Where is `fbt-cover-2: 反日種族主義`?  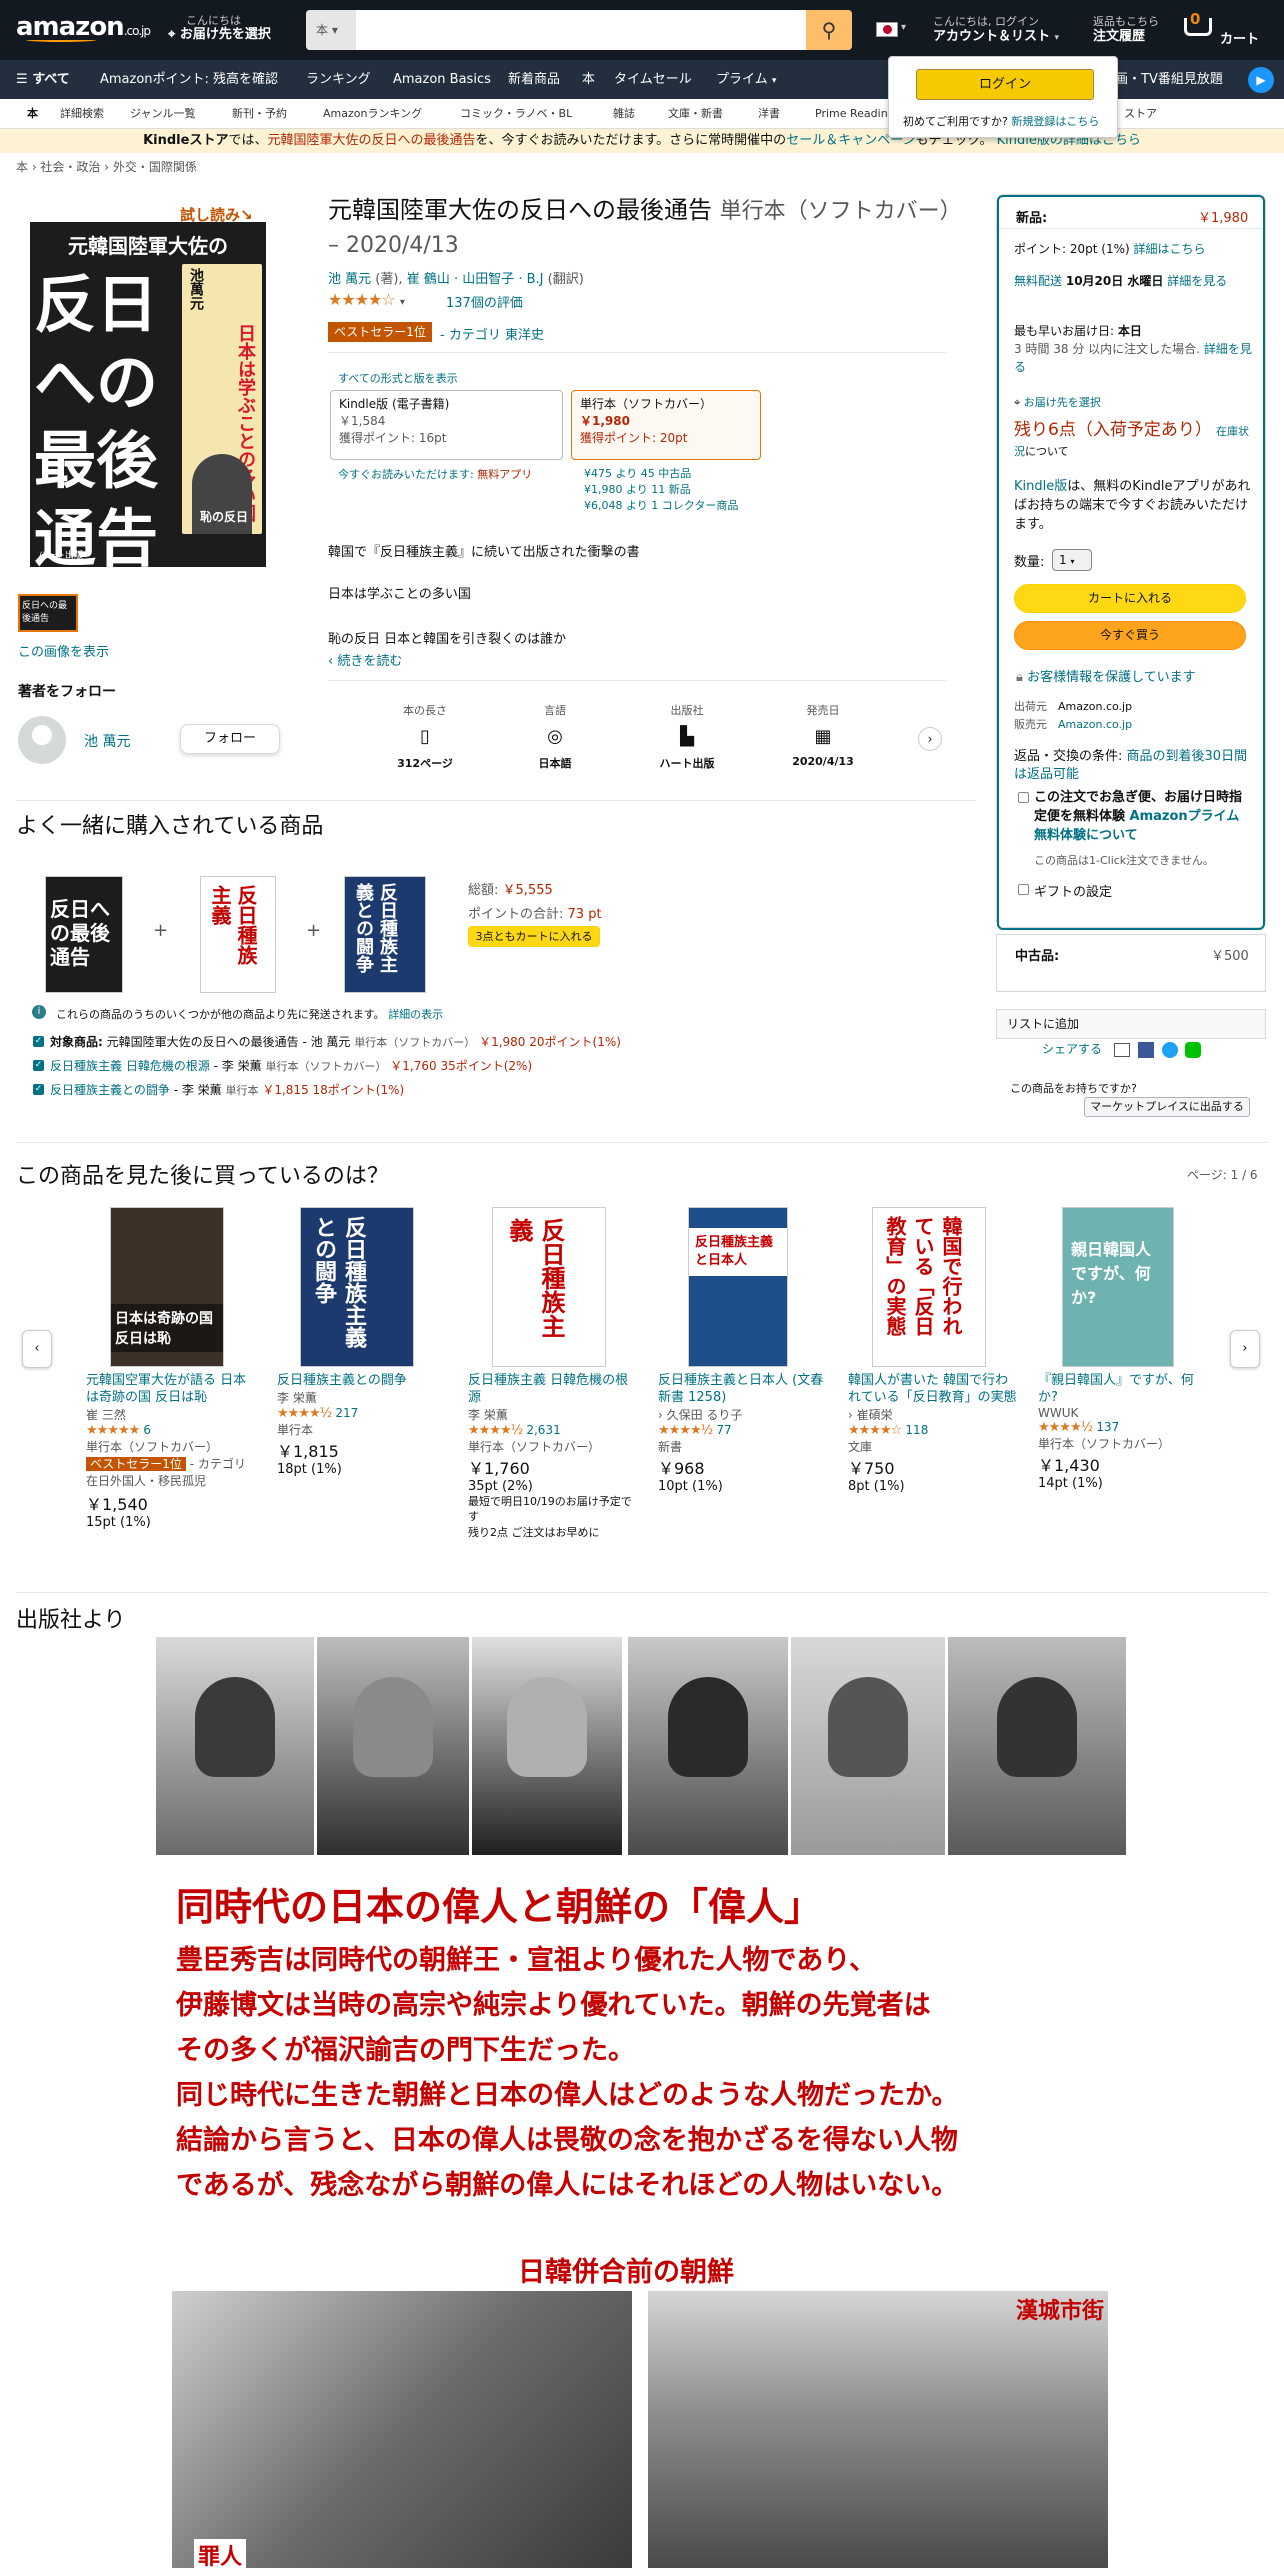 fbt-cover-2: 反日種族主義 is located at coordinates (238, 934).